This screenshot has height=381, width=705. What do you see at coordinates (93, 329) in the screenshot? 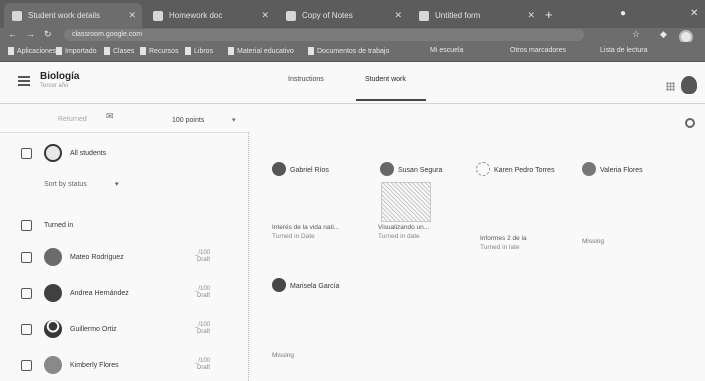
I see `student-name: Guillermo Ortiz` at bounding box center [93, 329].